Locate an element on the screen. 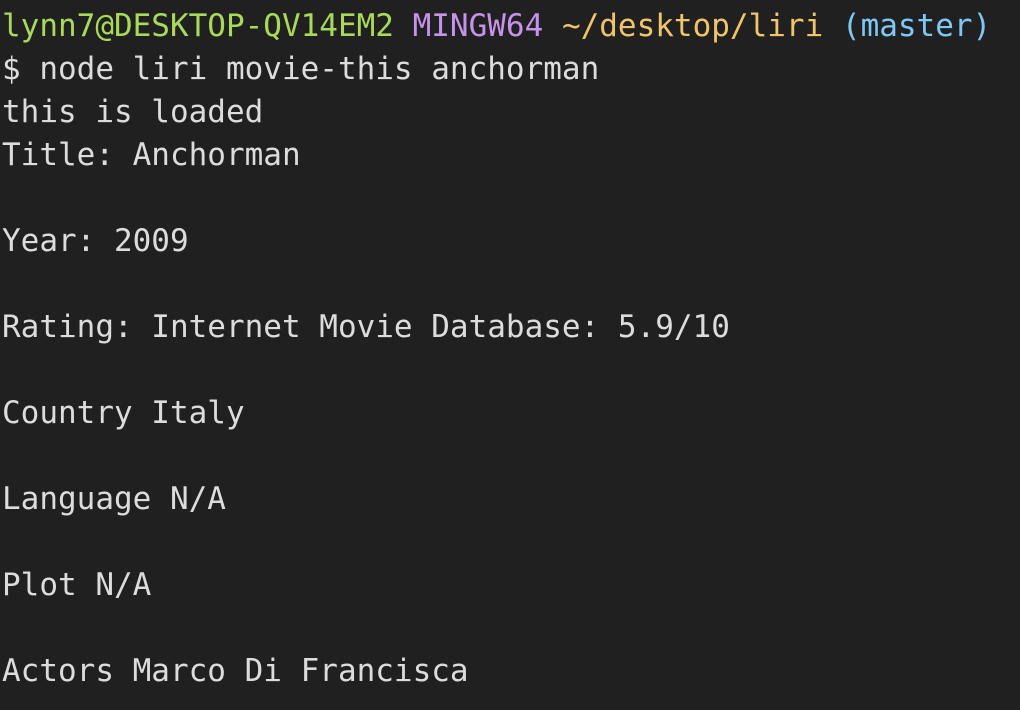  output-actors: Actors Marco Di Francisca is located at coordinates (235, 671).